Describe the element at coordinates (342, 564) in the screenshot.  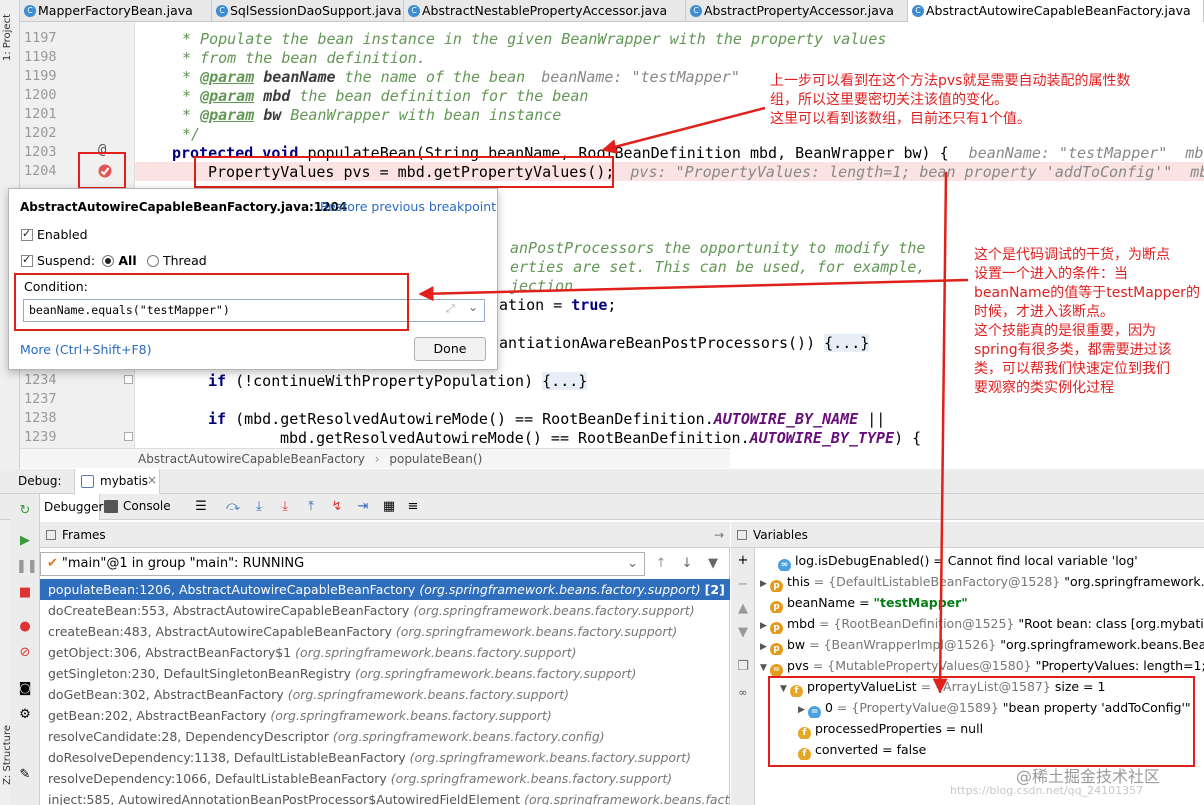
I see `thread-selector: ✔ "main"@1 in group "main": RUNNING ⌄` at that location.